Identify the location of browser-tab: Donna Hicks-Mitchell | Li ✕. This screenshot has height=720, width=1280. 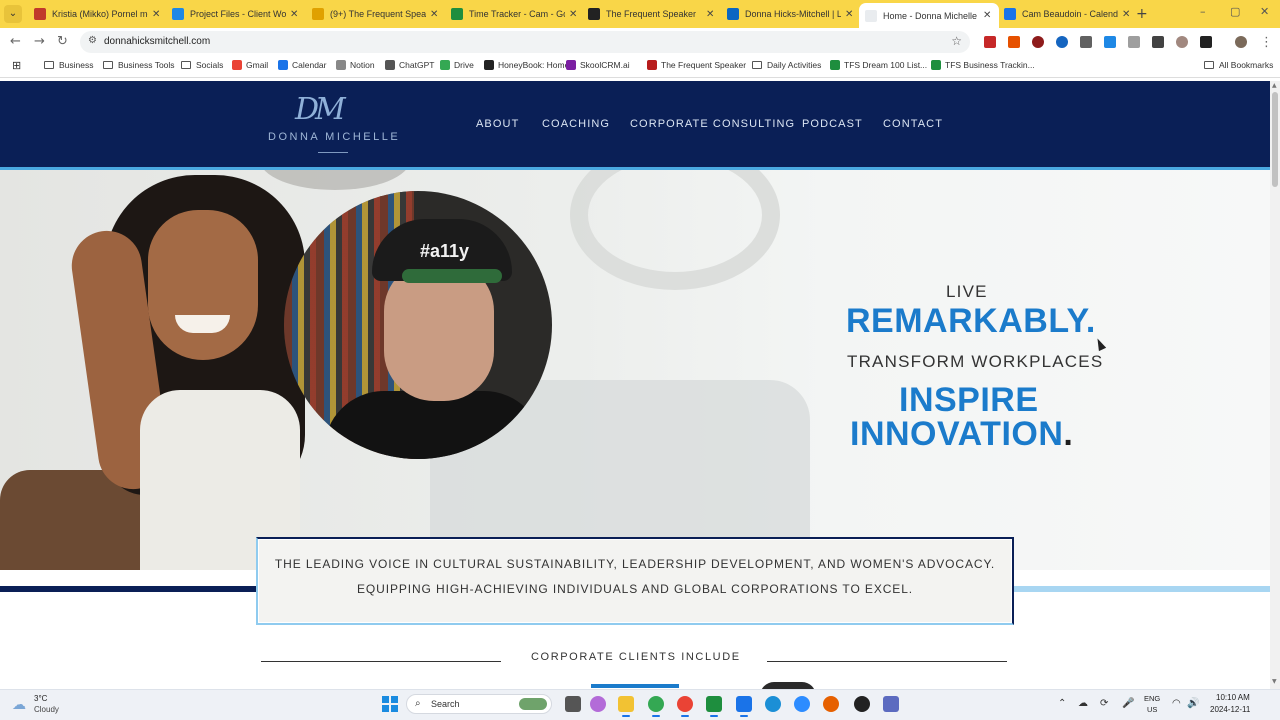
(791, 14).